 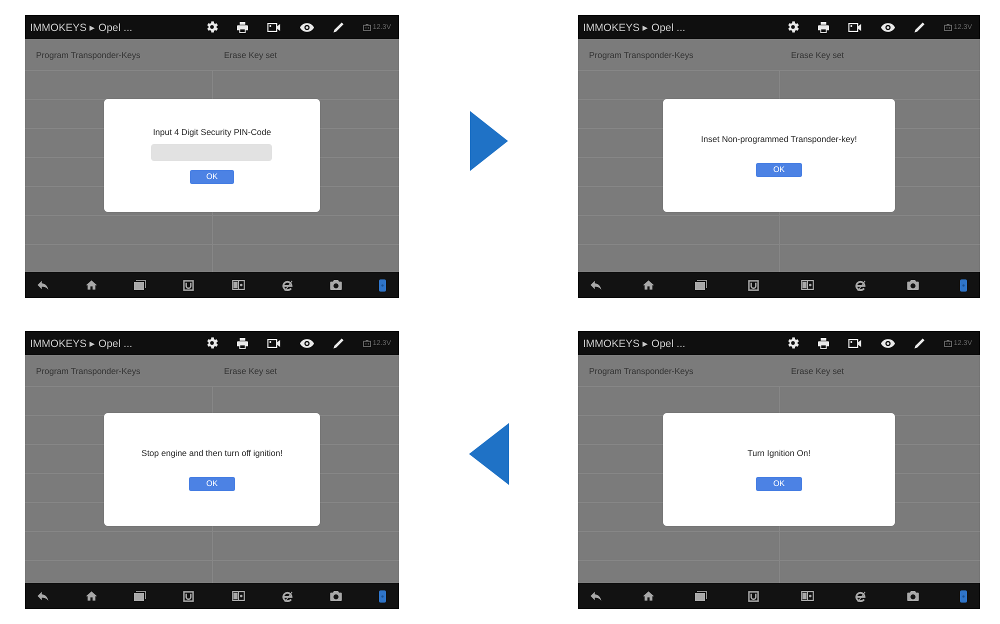 I want to click on pin-input-field, so click(x=211, y=152).